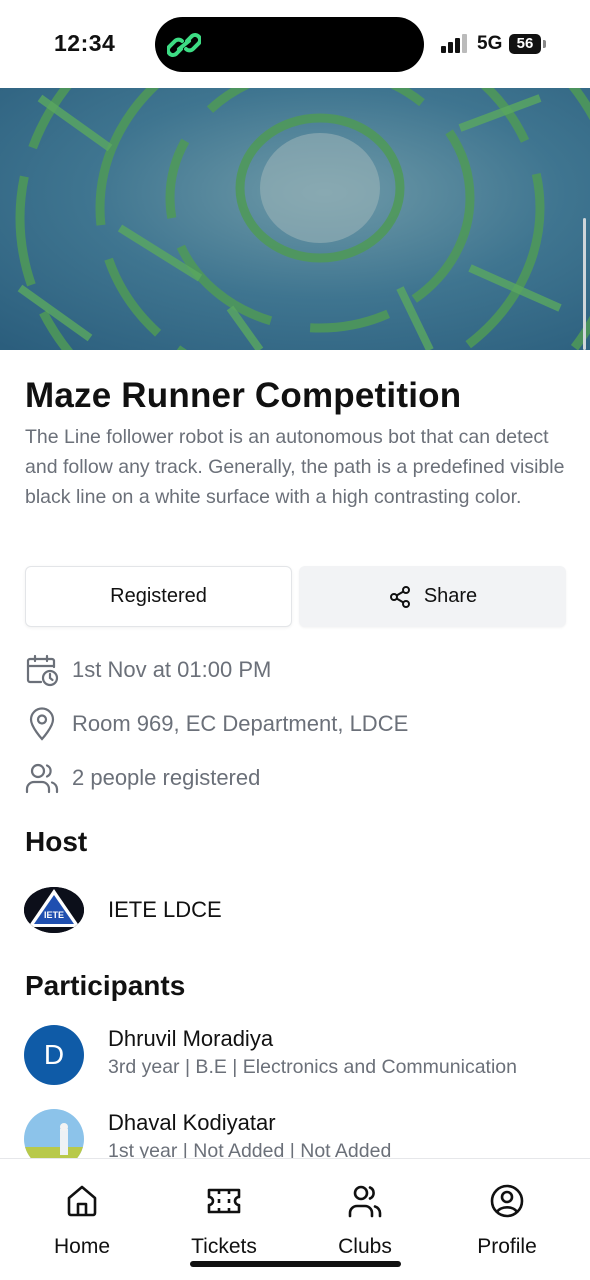 Image resolution: width=590 pixels, height=1280 pixels. What do you see at coordinates (224, 1246) in the screenshot?
I see `nav-tickets-label: Tickets` at bounding box center [224, 1246].